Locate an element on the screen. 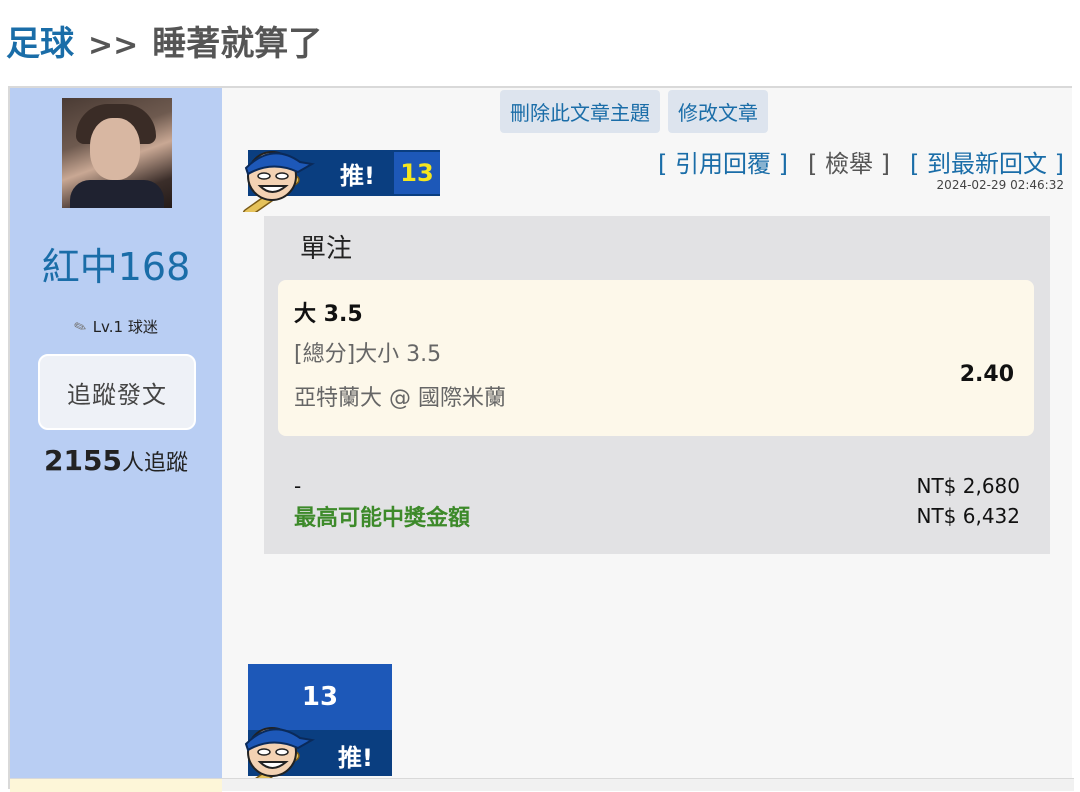  followers-suffix: 人追蹤 is located at coordinates (154, 463).